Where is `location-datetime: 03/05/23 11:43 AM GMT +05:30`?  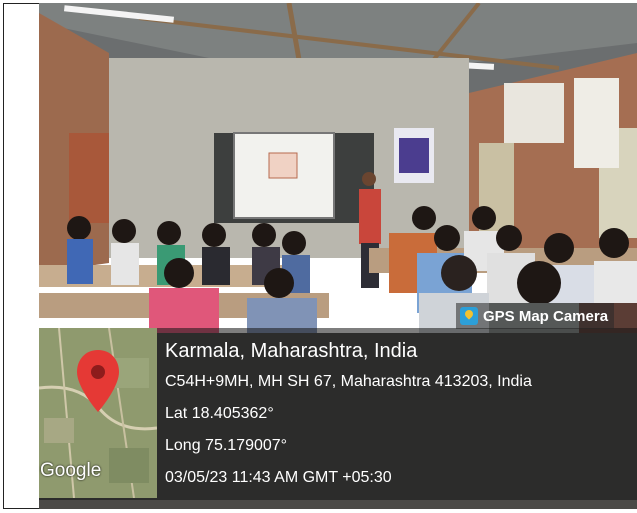
location-datetime: 03/05/23 11:43 AM GMT +05:30 is located at coordinates (278, 477).